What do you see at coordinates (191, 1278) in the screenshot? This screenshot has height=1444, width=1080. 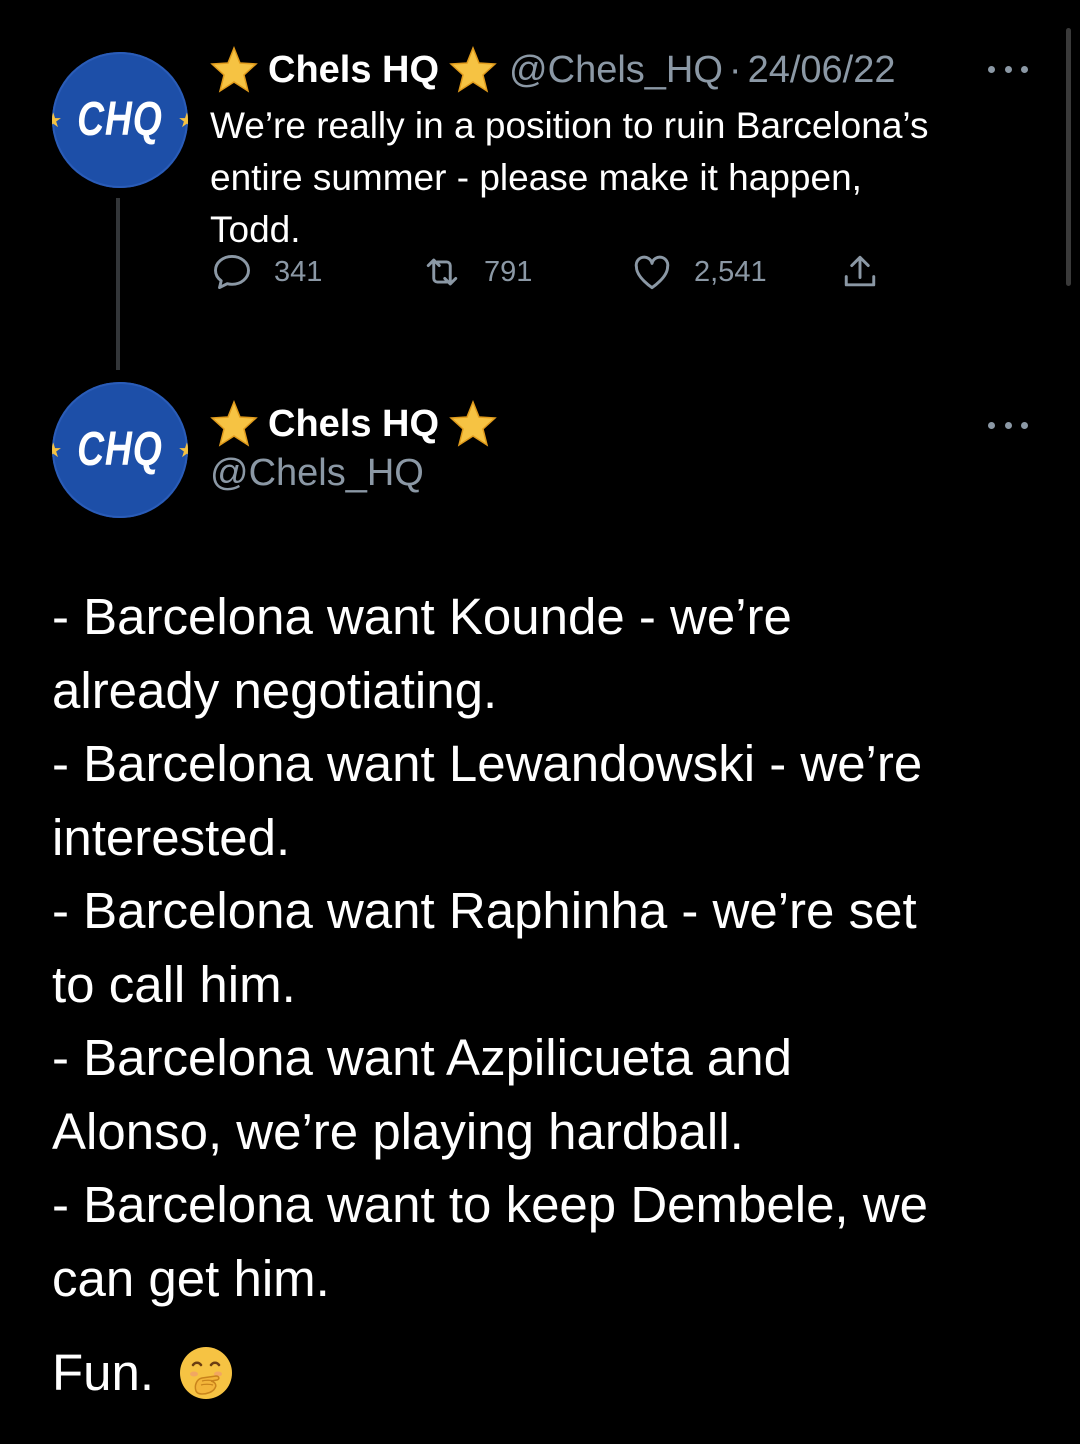 I see `tweet-text-line: can get him.` at bounding box center [191, 1278].